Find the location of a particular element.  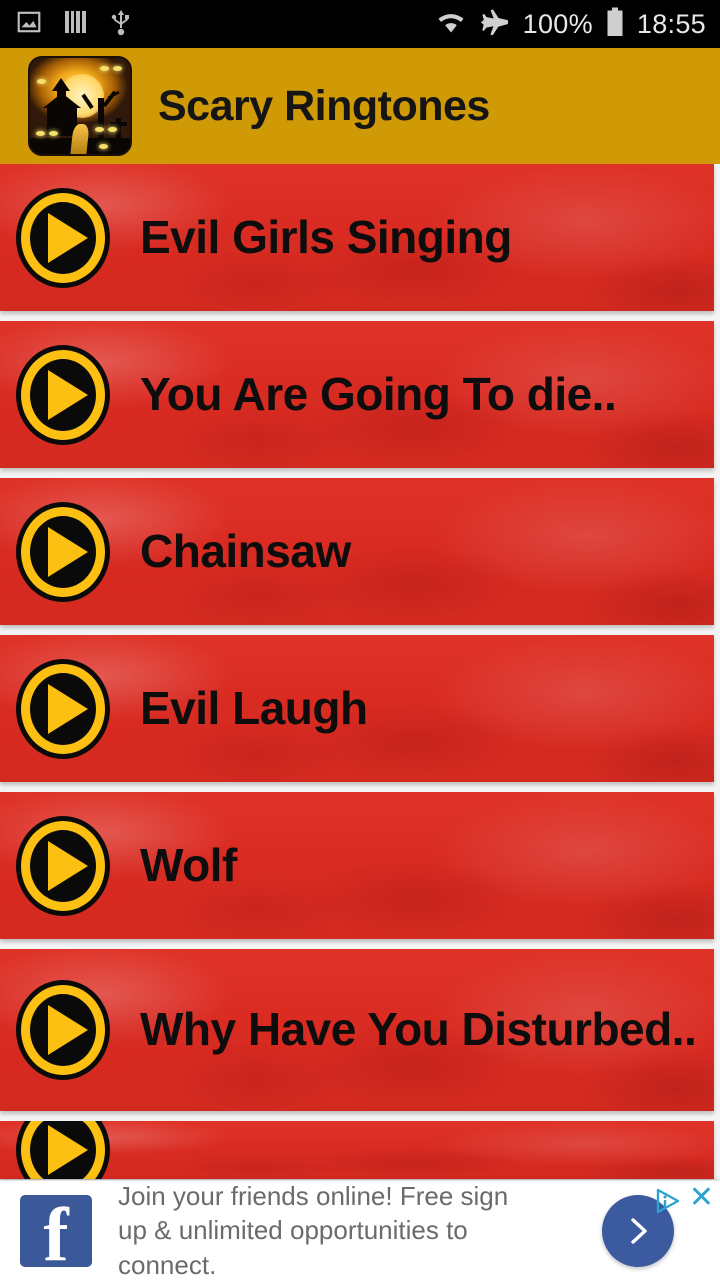

adchoices-icon is located at coordinates (669, 1204).